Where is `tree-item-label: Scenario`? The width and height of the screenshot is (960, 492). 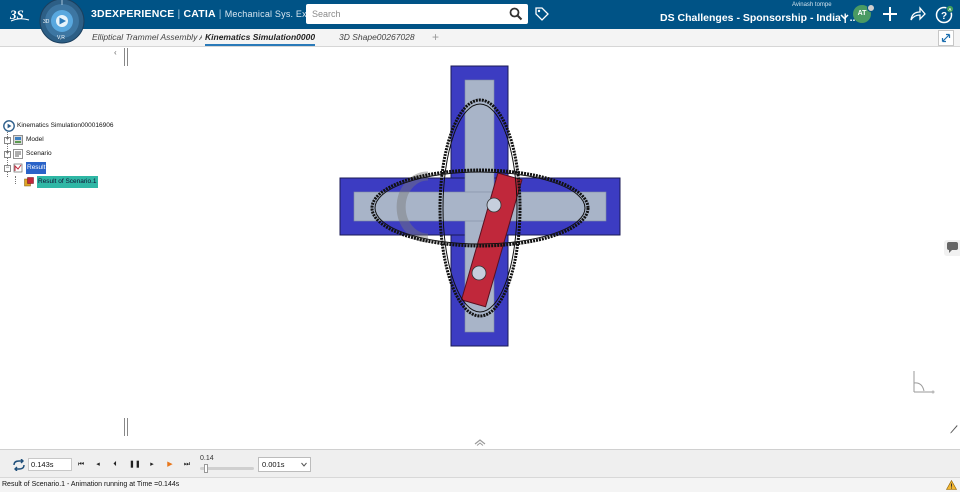 tree-item-label: Scenario is located at coordinates (39, 153).